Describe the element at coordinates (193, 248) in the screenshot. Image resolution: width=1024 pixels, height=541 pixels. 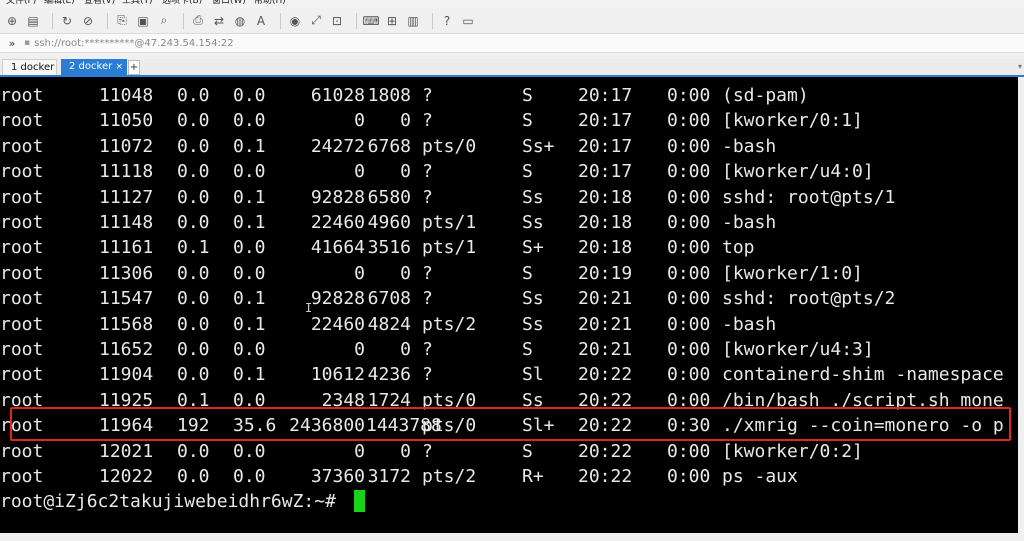
I see `process-cpu: 0.1` at that location.